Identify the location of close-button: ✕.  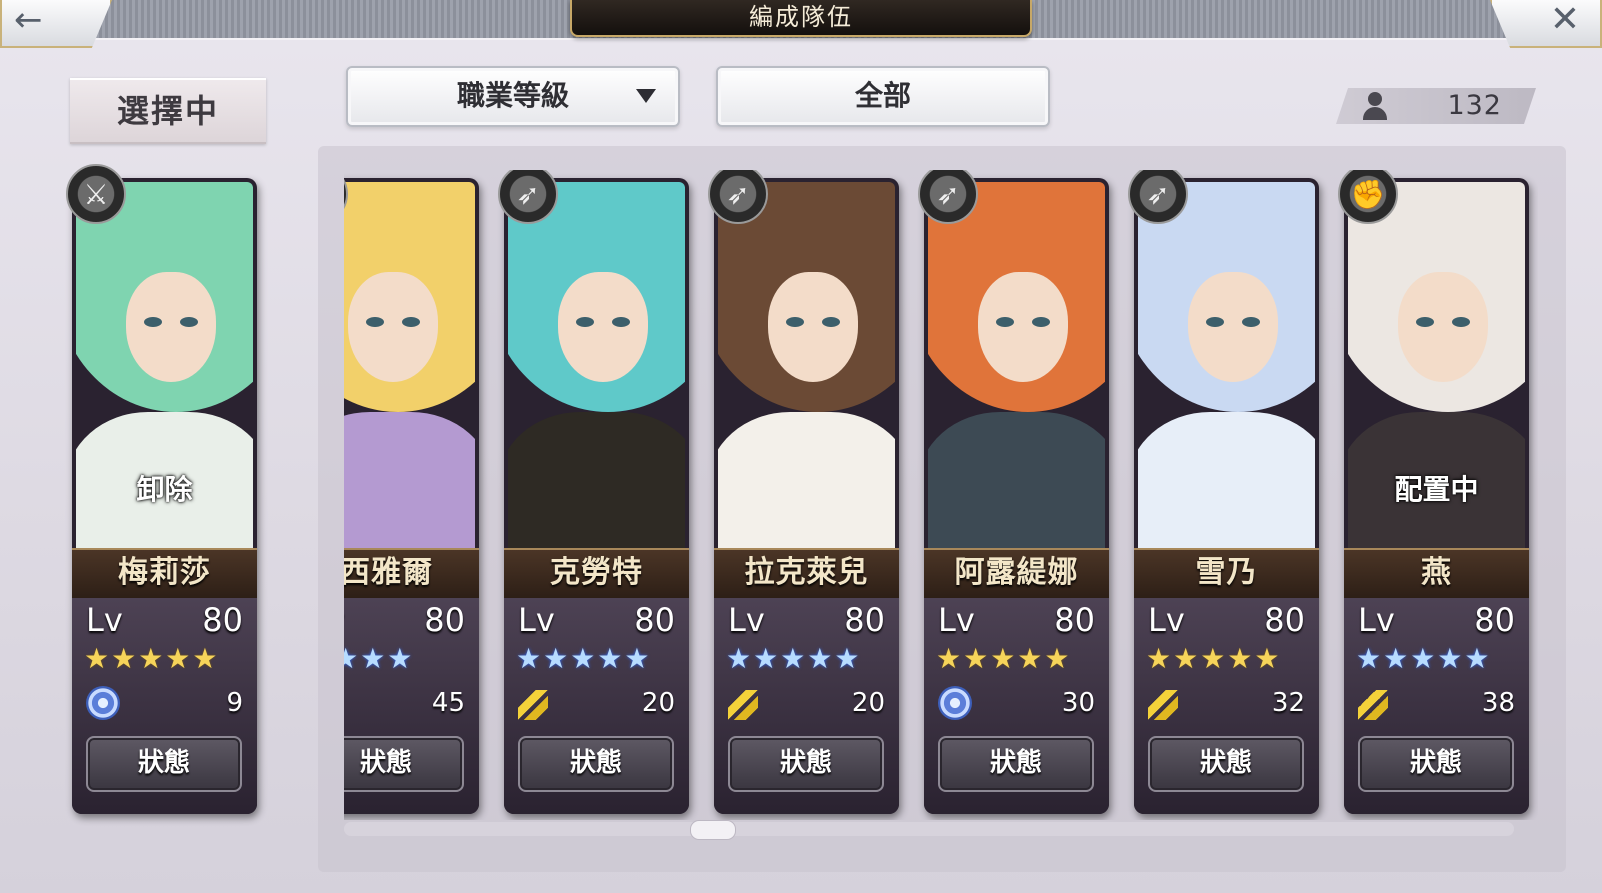
(1546, 24).